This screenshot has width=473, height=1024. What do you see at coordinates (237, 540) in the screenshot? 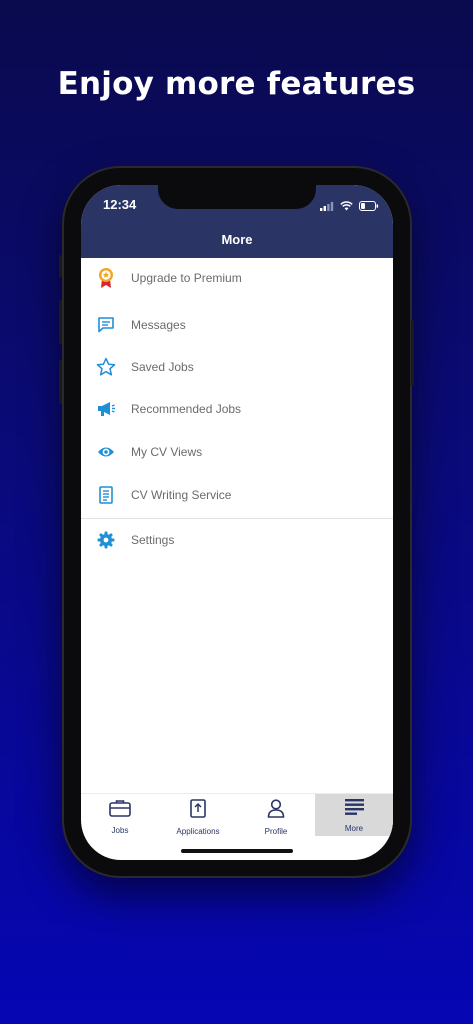
I see `menu-item-settings: Settings` at bounding box center [237, 540].